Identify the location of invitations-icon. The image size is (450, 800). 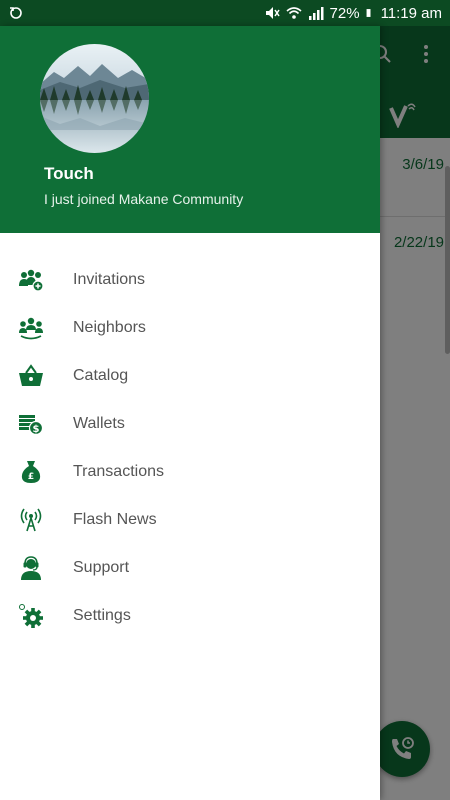
(31, 280).